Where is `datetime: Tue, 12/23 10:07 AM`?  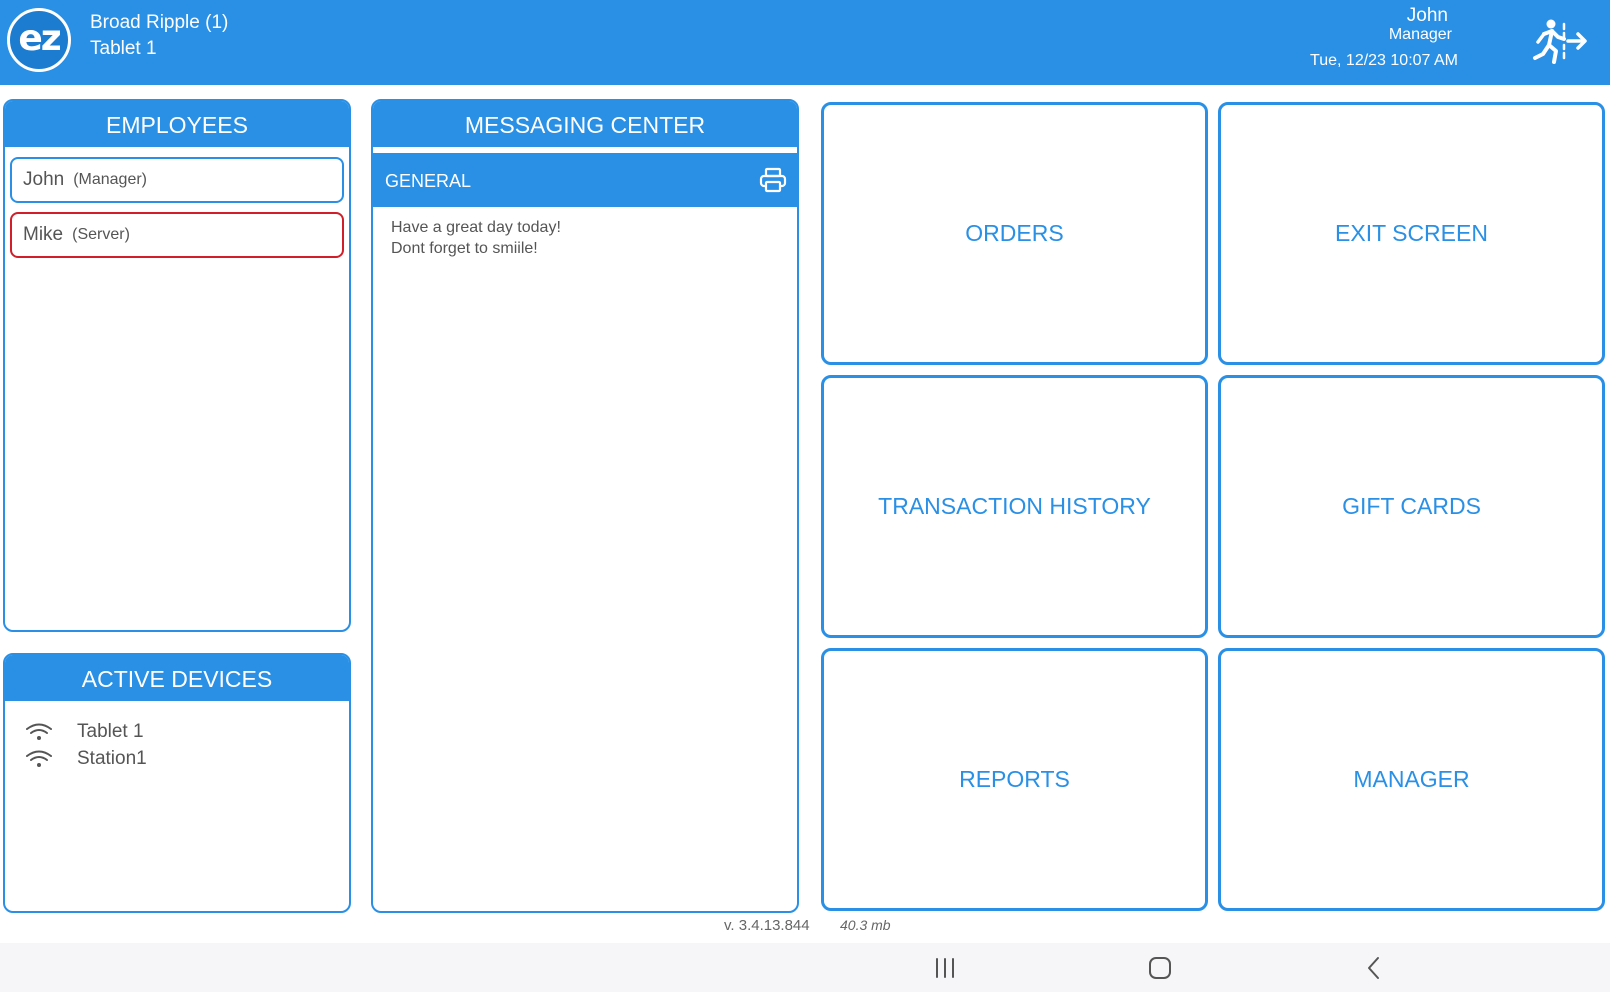 datetime: Tue, 12/23 10:07 AM is located at coordinates (1384, 60).